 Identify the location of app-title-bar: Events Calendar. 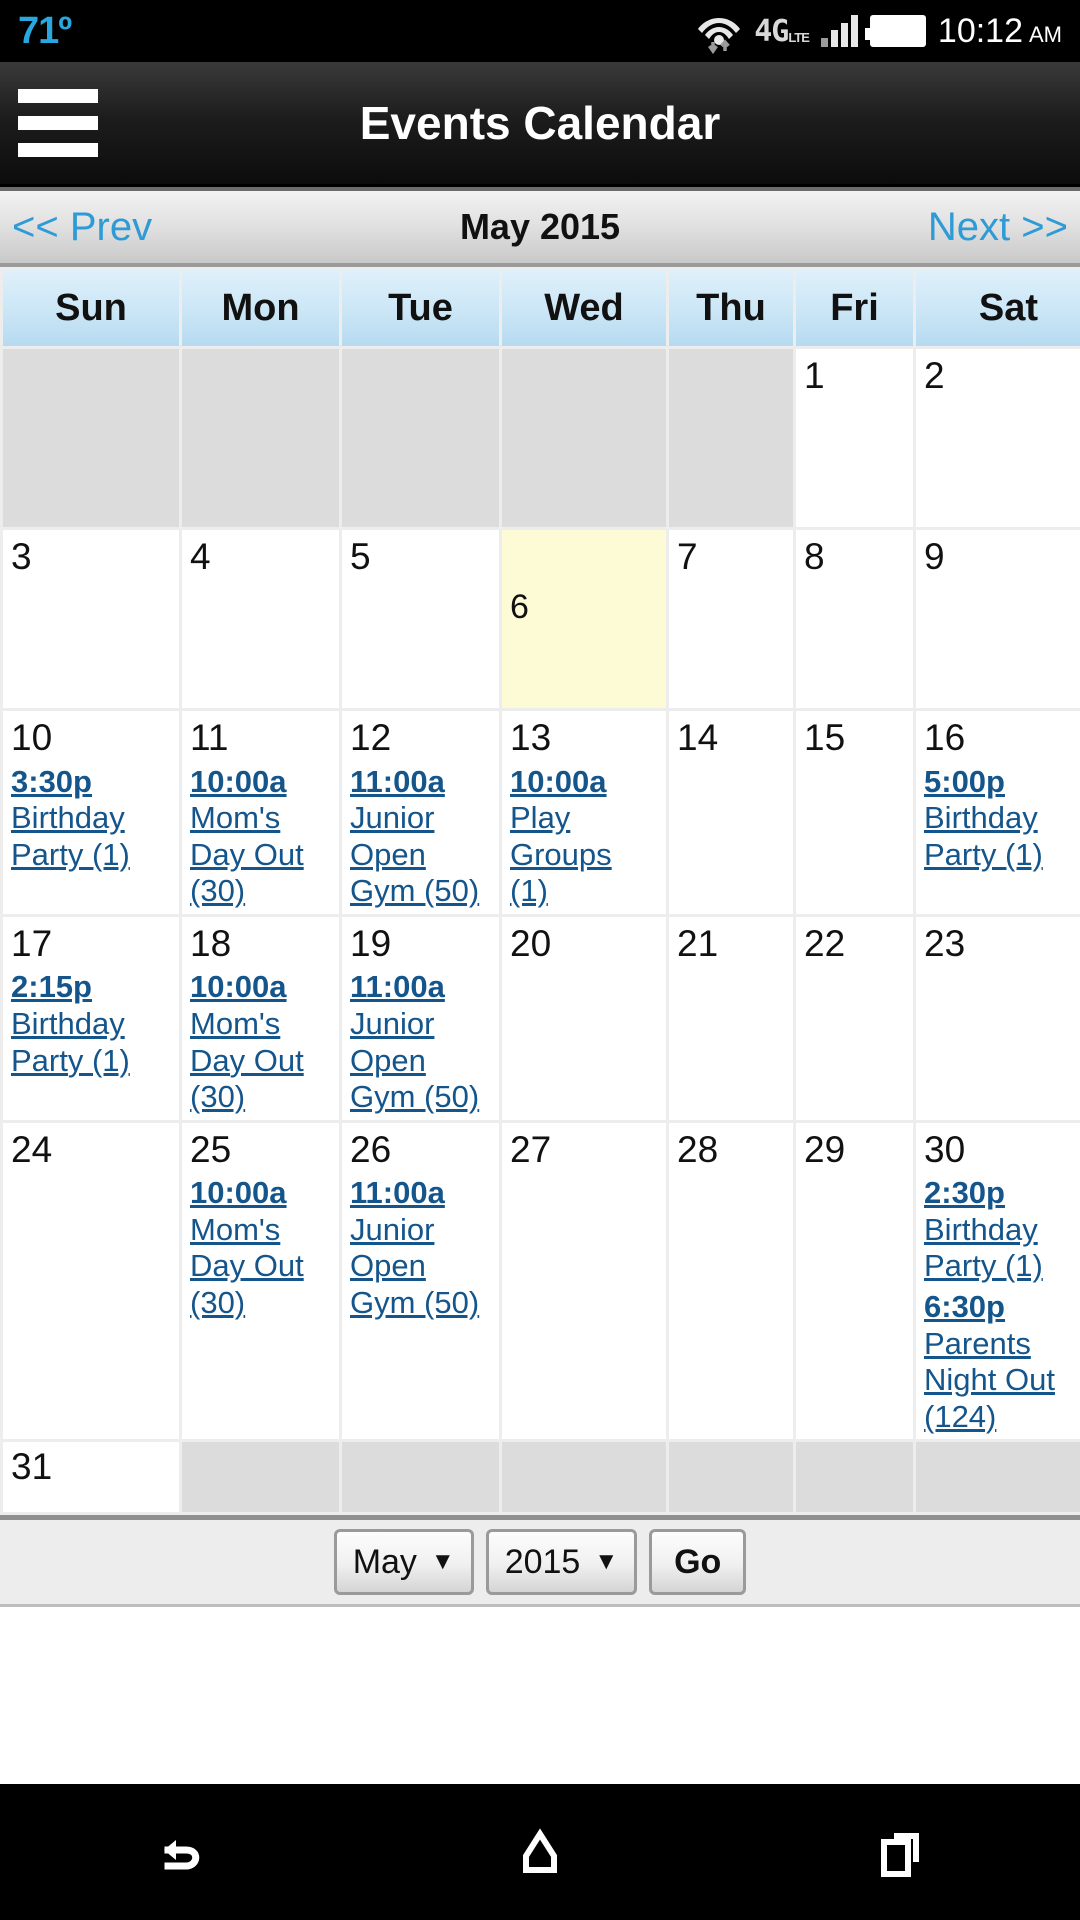
(540, 124).